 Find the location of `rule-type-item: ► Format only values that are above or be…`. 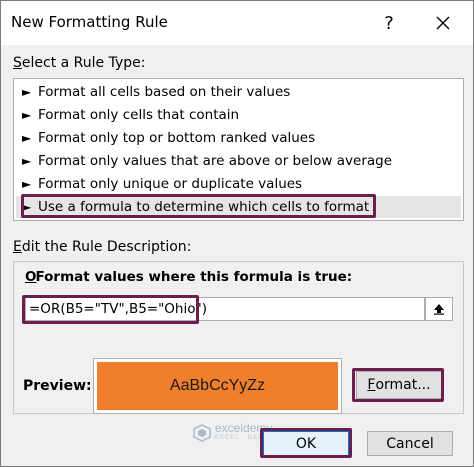

rule-type-item: ► Format only values that are above or be… is located at coordinates (238, 161).